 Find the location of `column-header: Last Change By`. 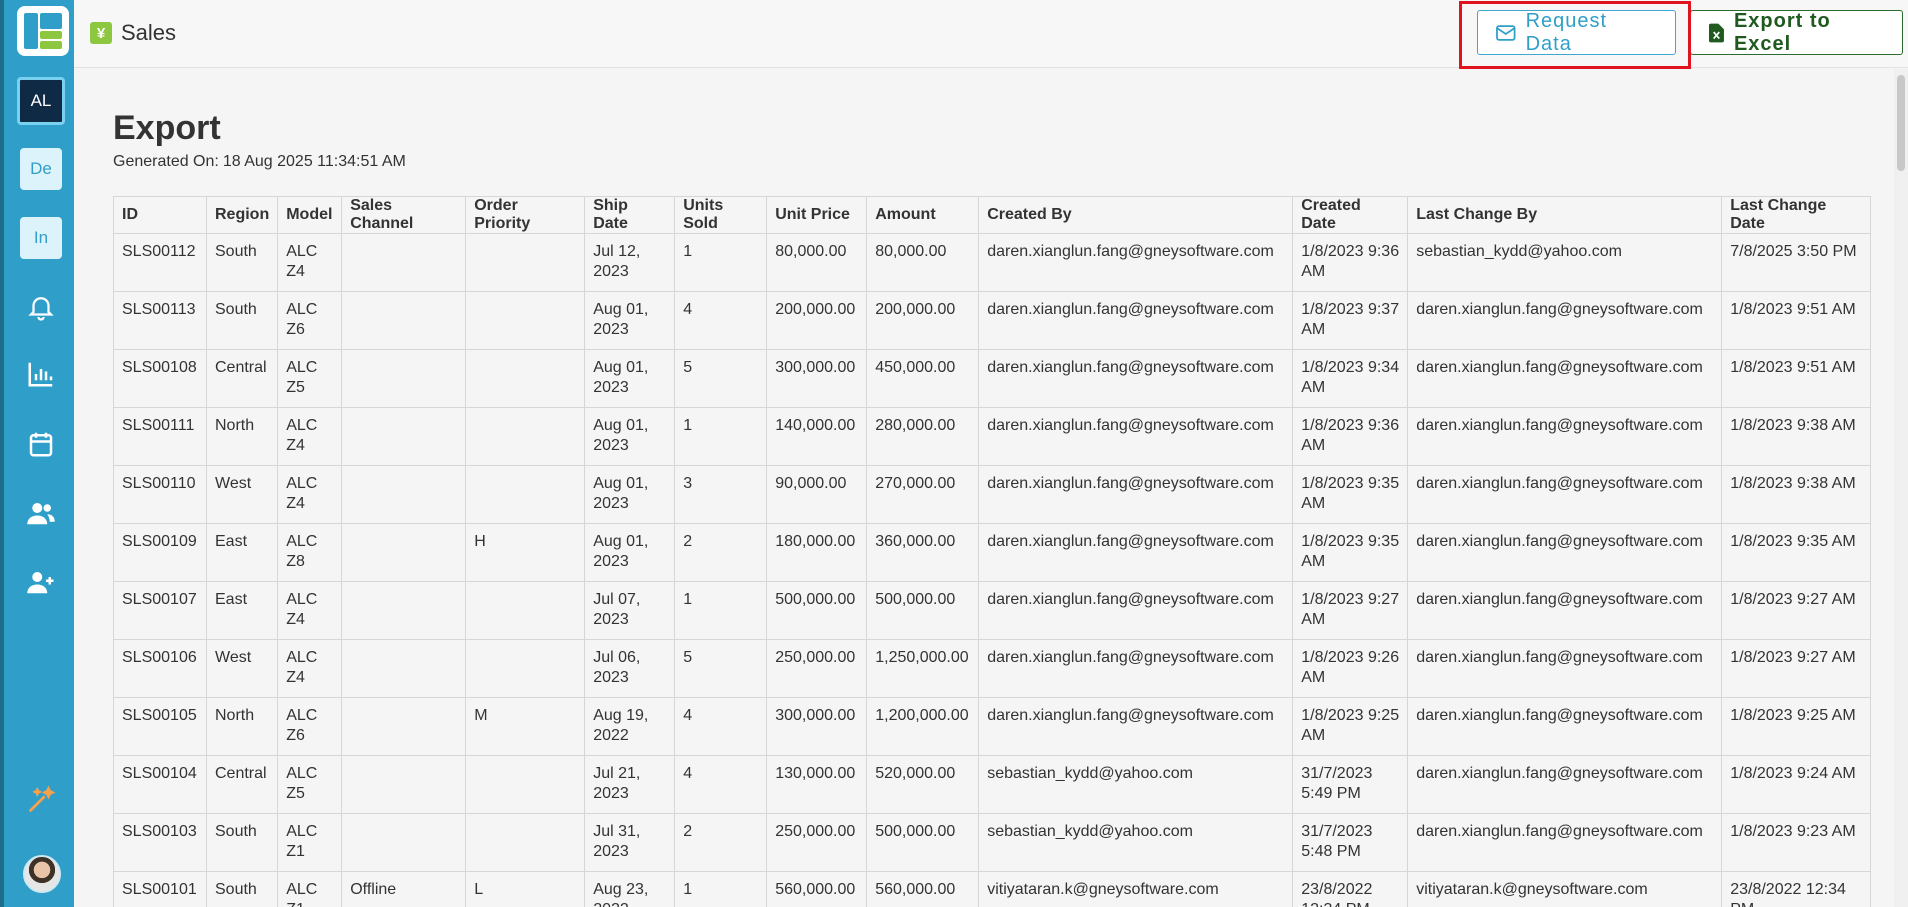

column-header: Last Change By is located at coordinates (1565, 215).